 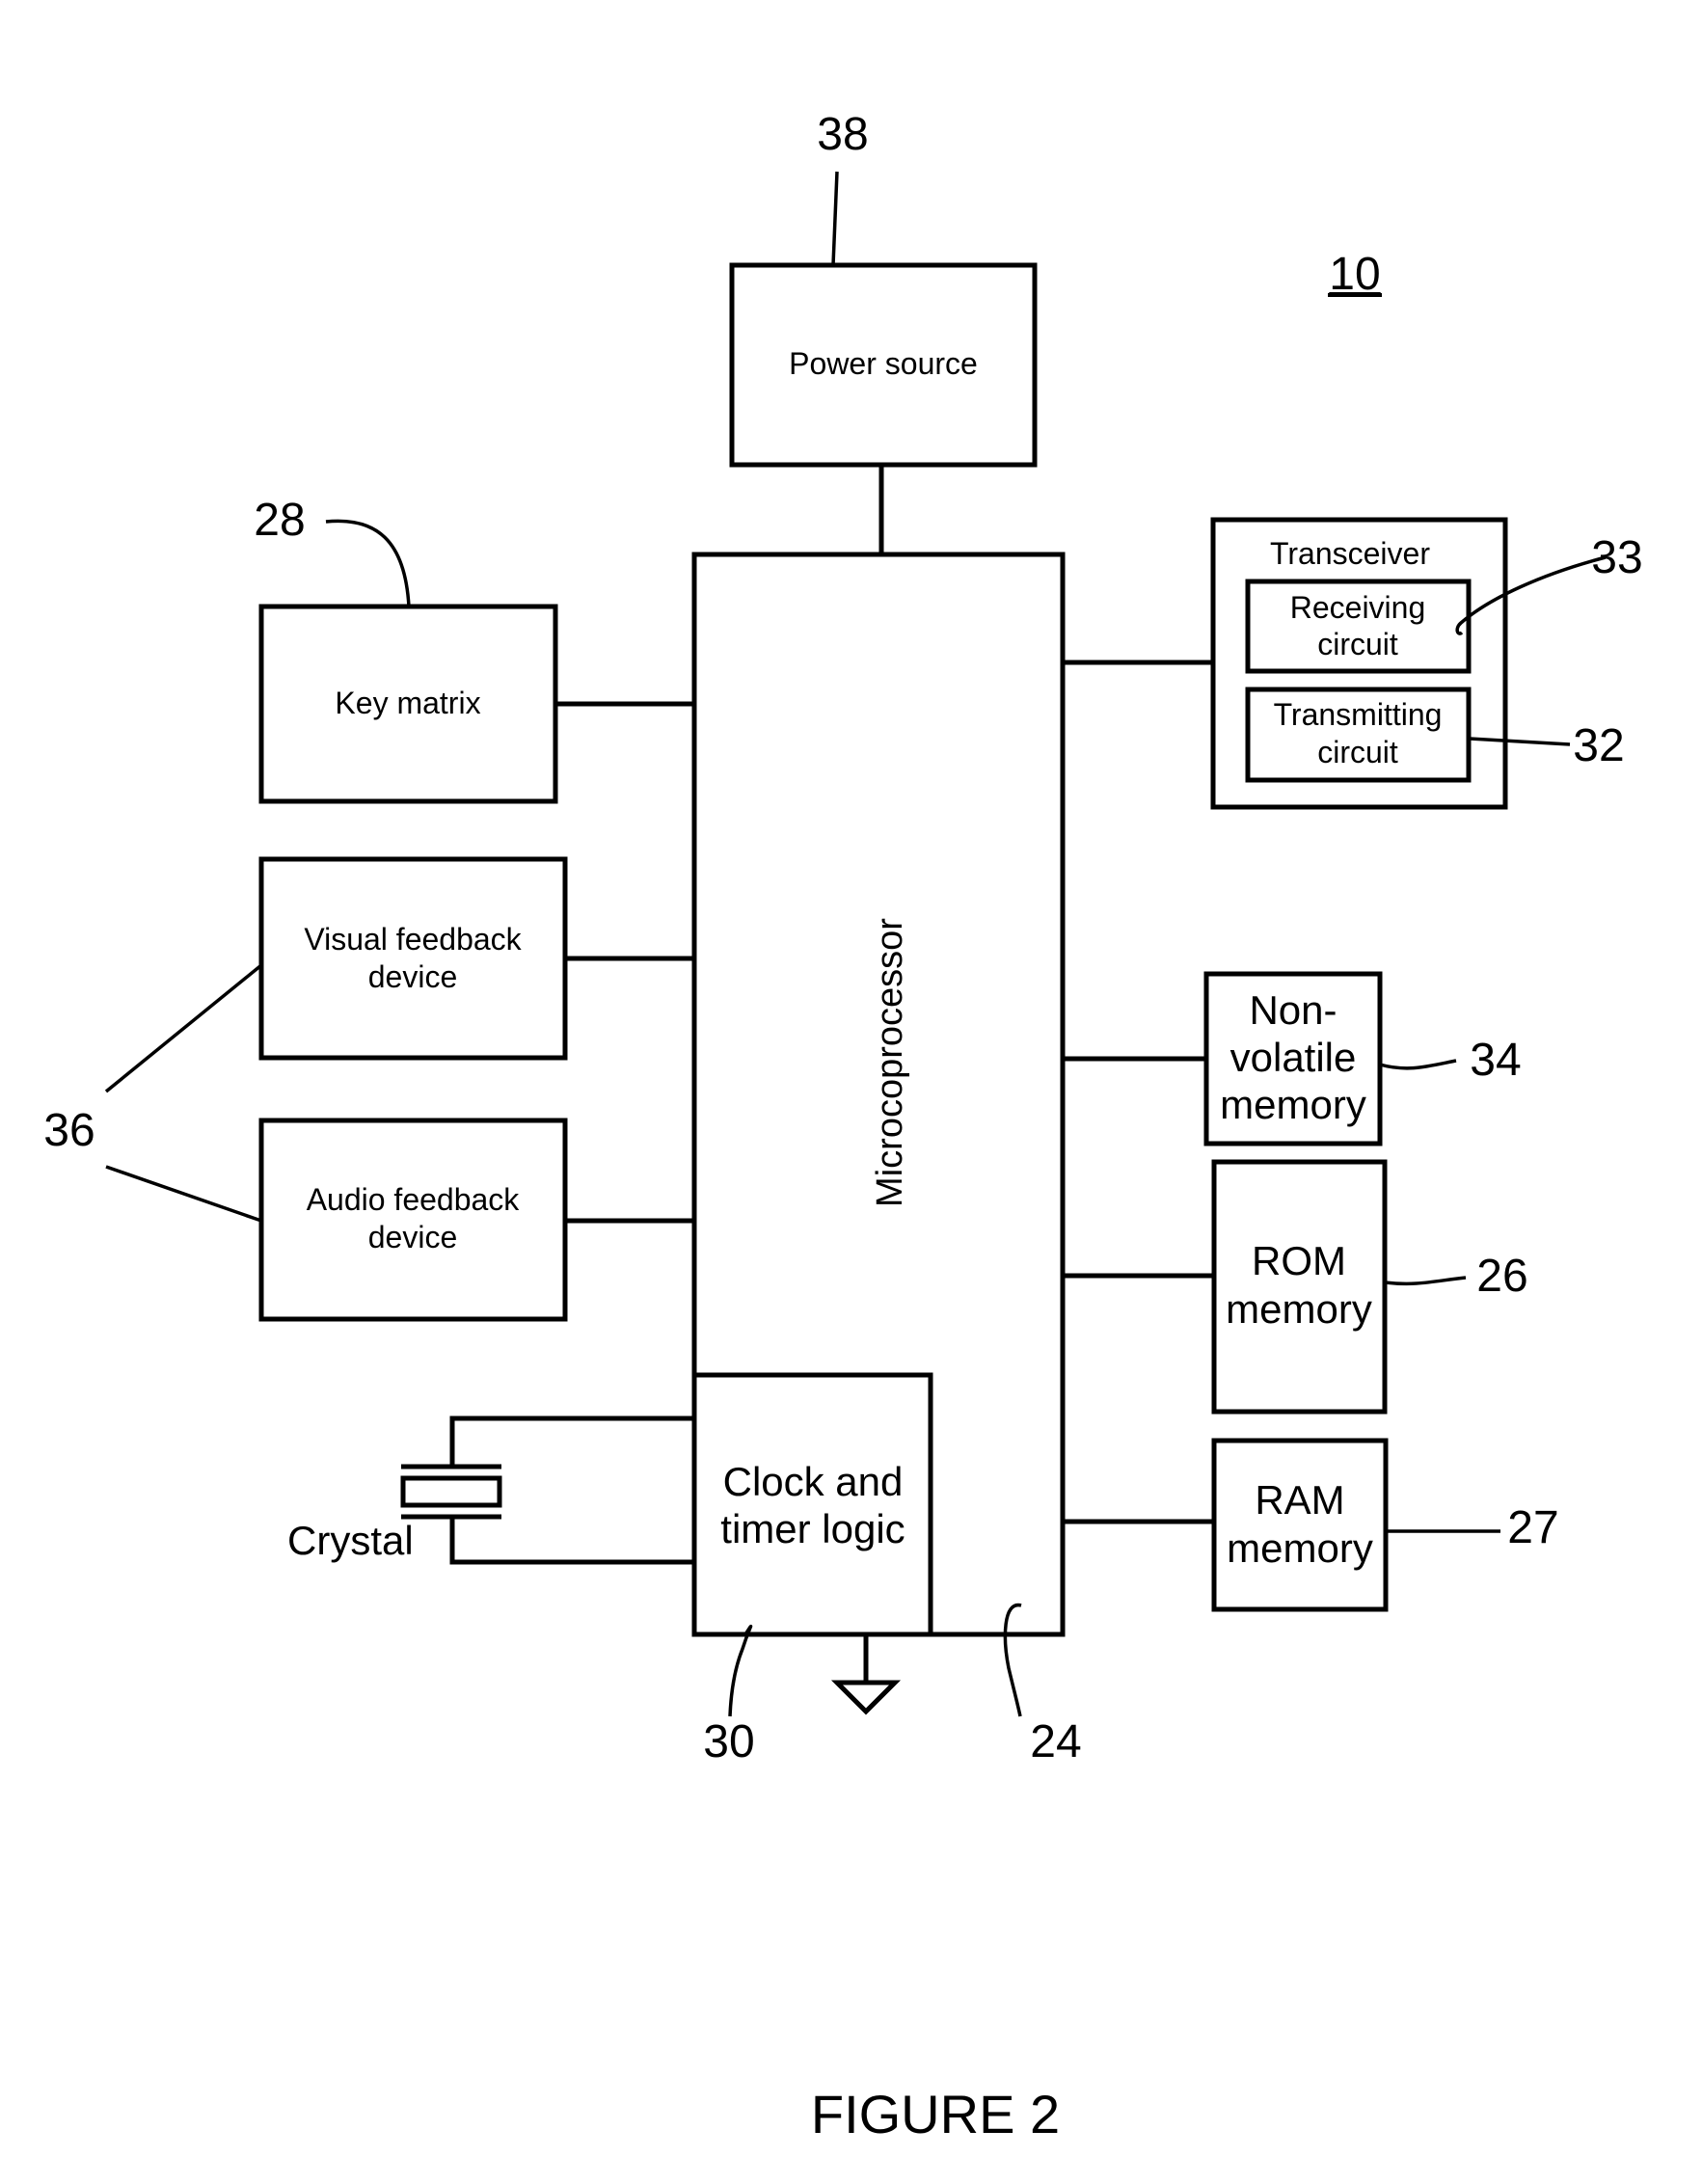 What do you see at coordinates (413, 976) in the screenshot?
I see `visual-feedback-label-line2: device` at bounding box center [413, 976].